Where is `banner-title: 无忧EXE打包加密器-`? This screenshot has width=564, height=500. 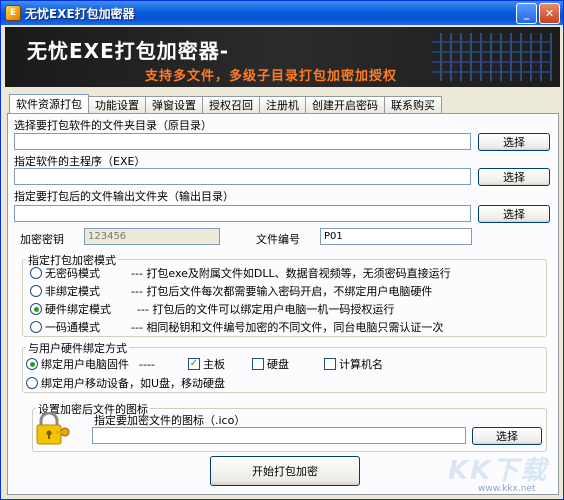
banner-title: 无忧EXE打包加密器- is located at coordinates (128, 51).